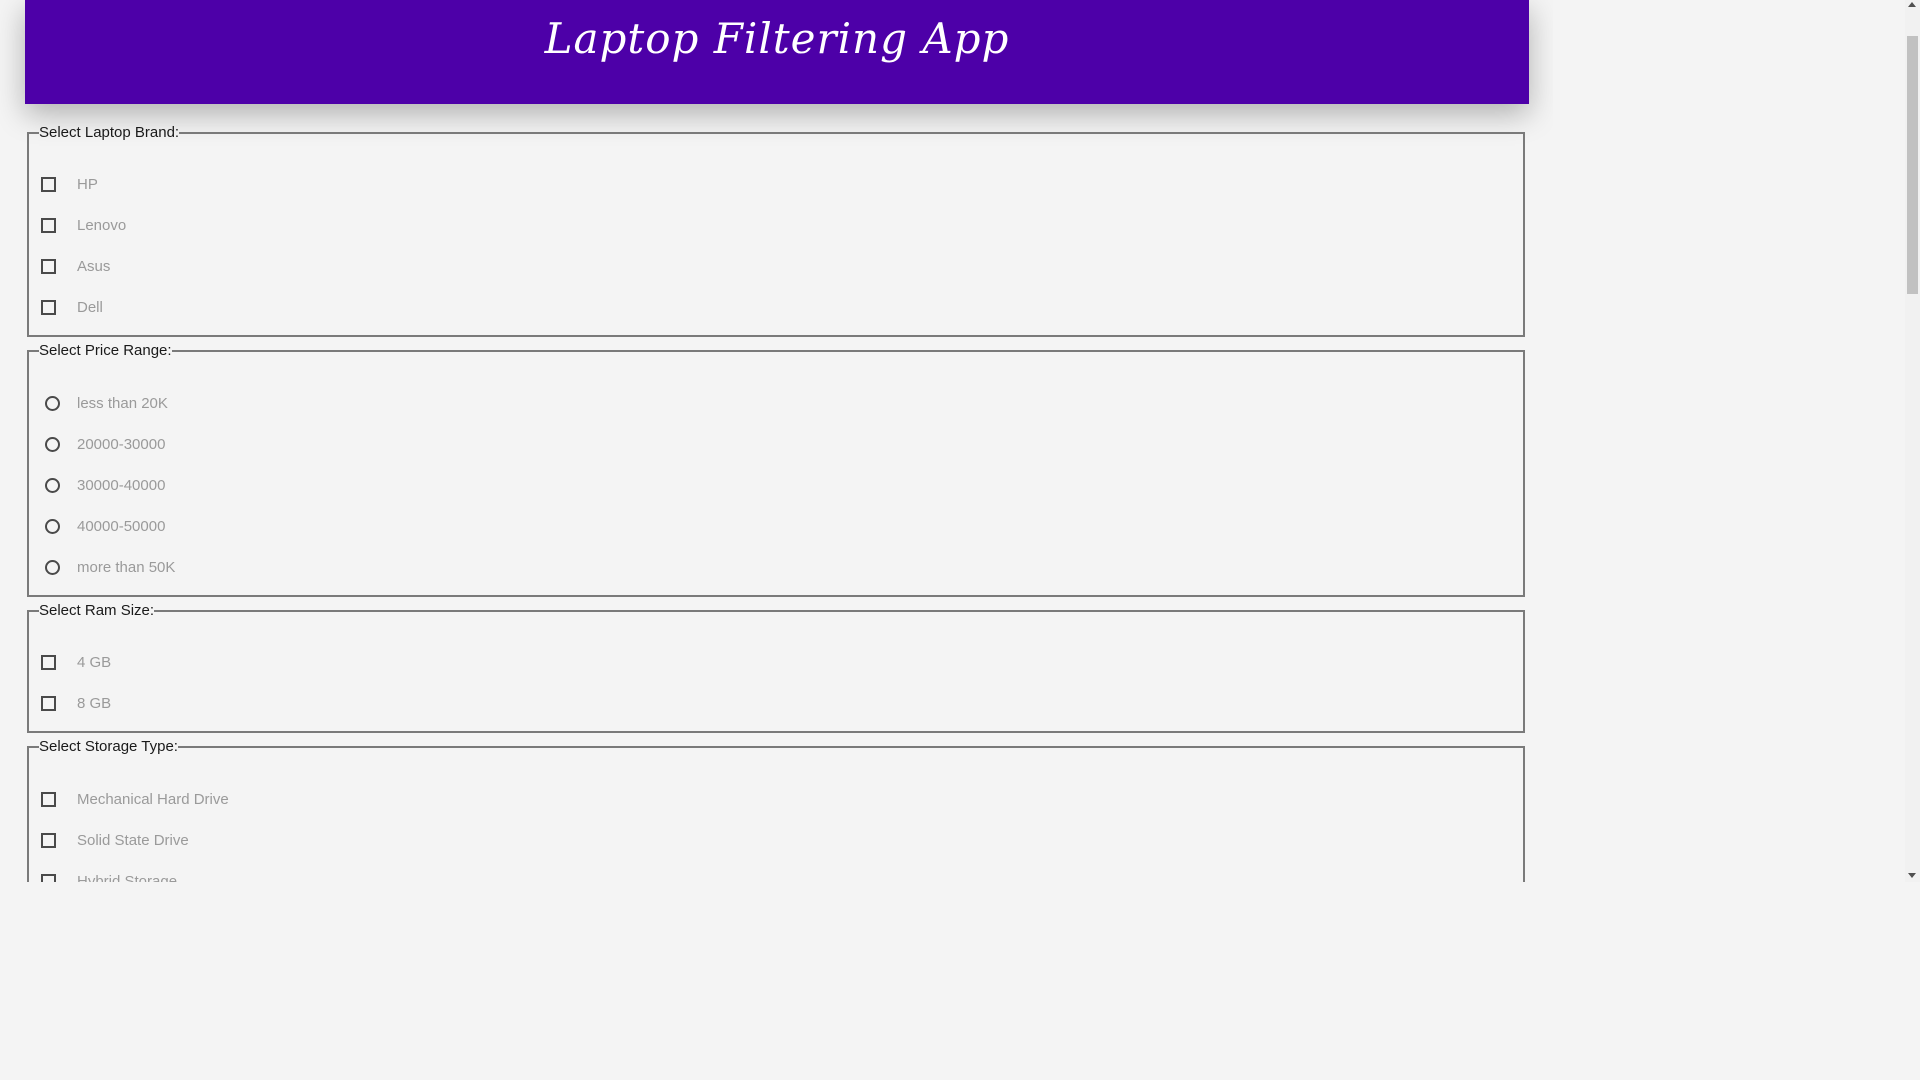 The width and height of the screenshot is (1920, 1080). Describe the element at coordinates (48, 703) in the screenshot. I see `8gb-checkbox` at that location.